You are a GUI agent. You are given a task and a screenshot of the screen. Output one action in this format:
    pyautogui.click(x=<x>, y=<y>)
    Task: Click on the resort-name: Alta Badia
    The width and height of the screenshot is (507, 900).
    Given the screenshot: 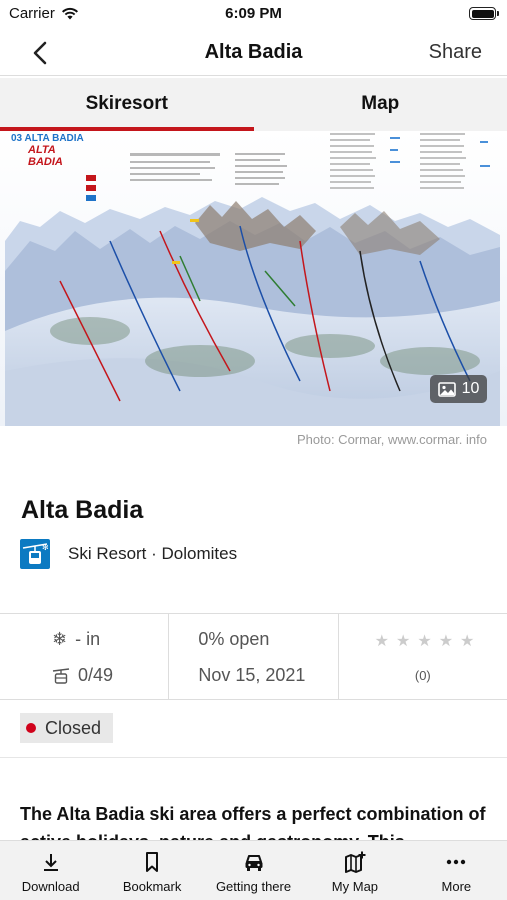 What is the action you would take?
    pyautogui.click(x=82, y=510)
    